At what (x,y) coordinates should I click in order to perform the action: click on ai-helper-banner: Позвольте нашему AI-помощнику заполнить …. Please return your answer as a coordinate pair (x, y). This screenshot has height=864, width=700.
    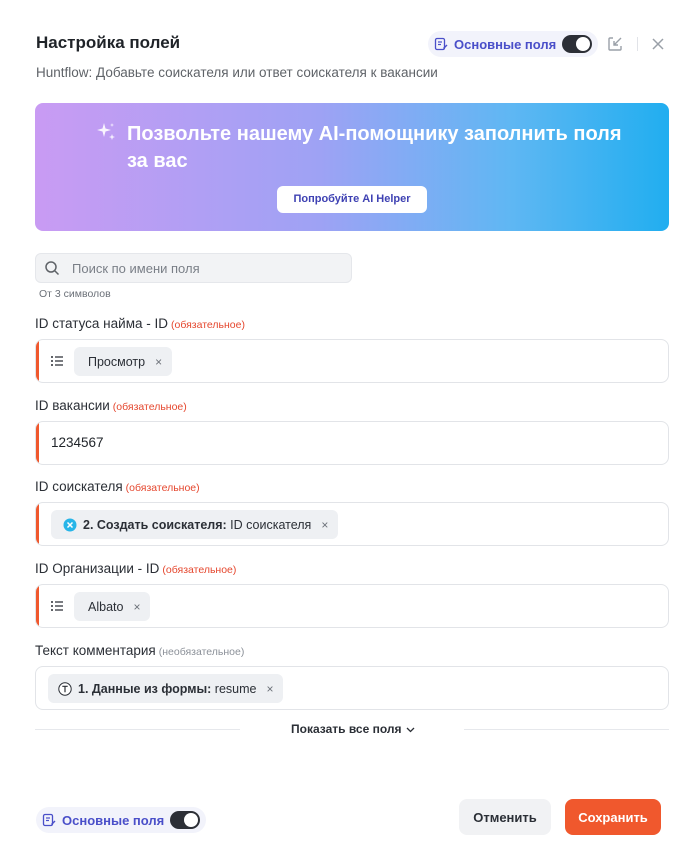
    Looking at the image, I should click on (352, 167).